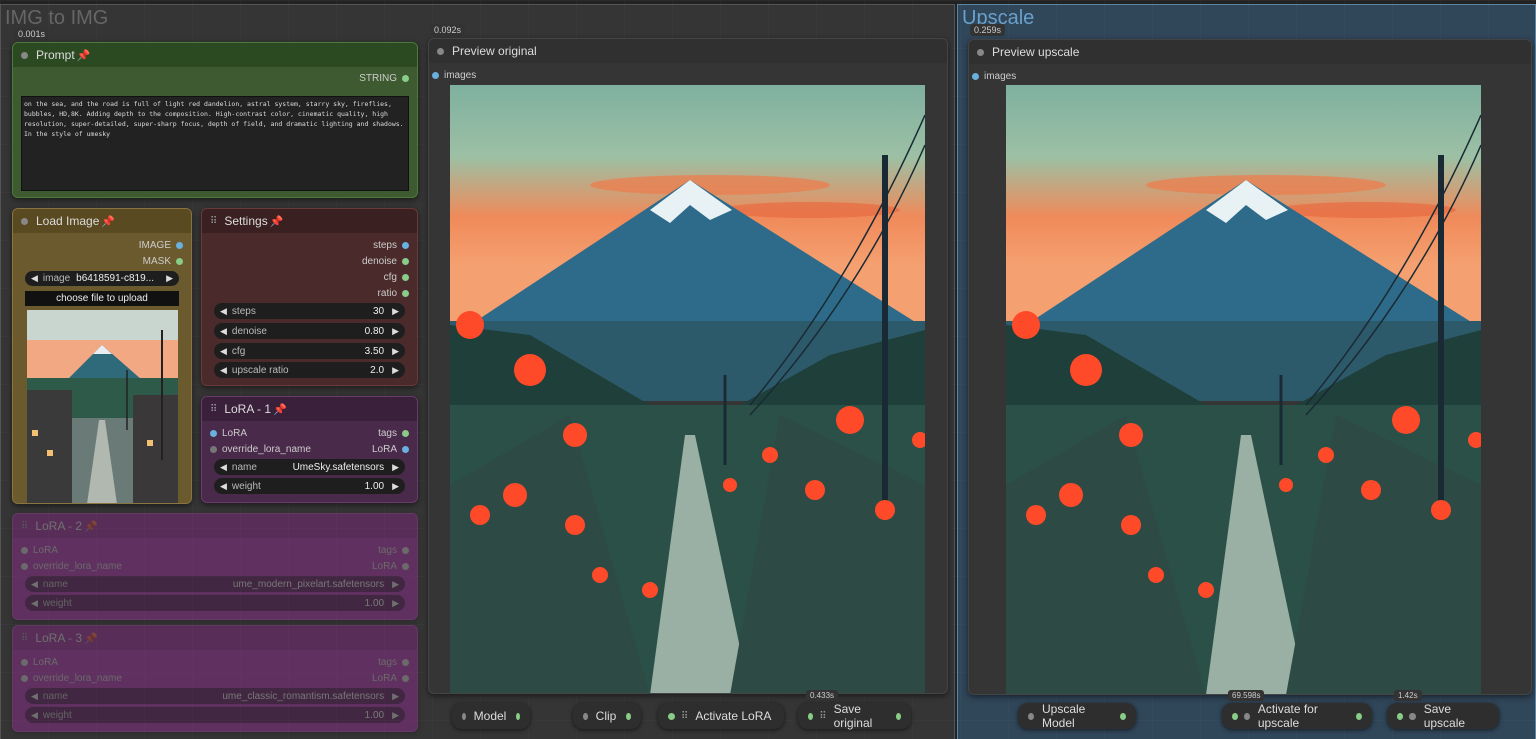  What do you see at coordinates (309, 467) in the screenshot?
I see `lora-name-widget: ◀ name UmeSky.safetensors ▶` at bounding box center [309, 467].